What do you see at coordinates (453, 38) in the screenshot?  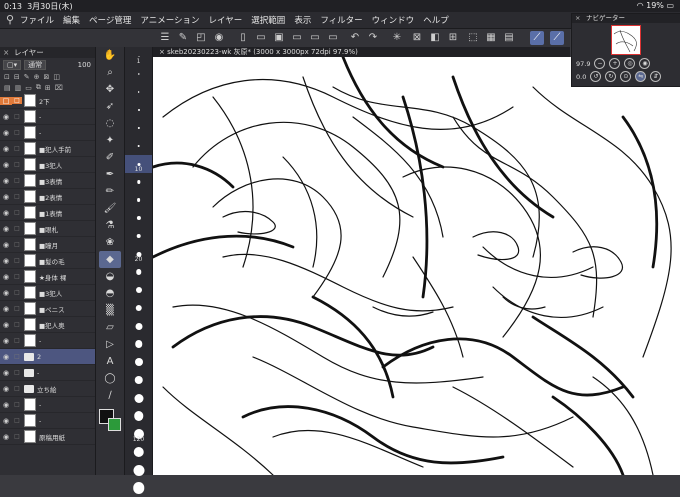 I see `transform-icon: ⊞` at bounding box center [453, 38].